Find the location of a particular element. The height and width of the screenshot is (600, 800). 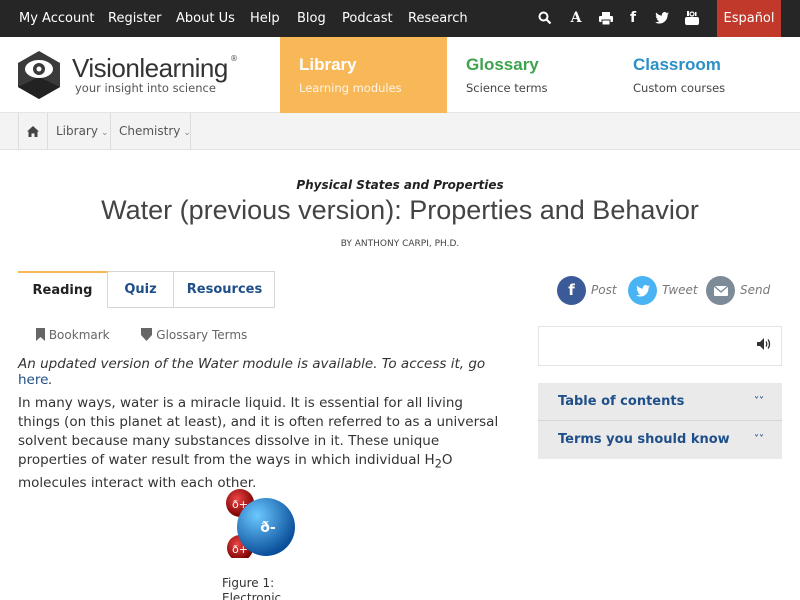

share-twitter: Tweet is located at coordinates (663, 291).